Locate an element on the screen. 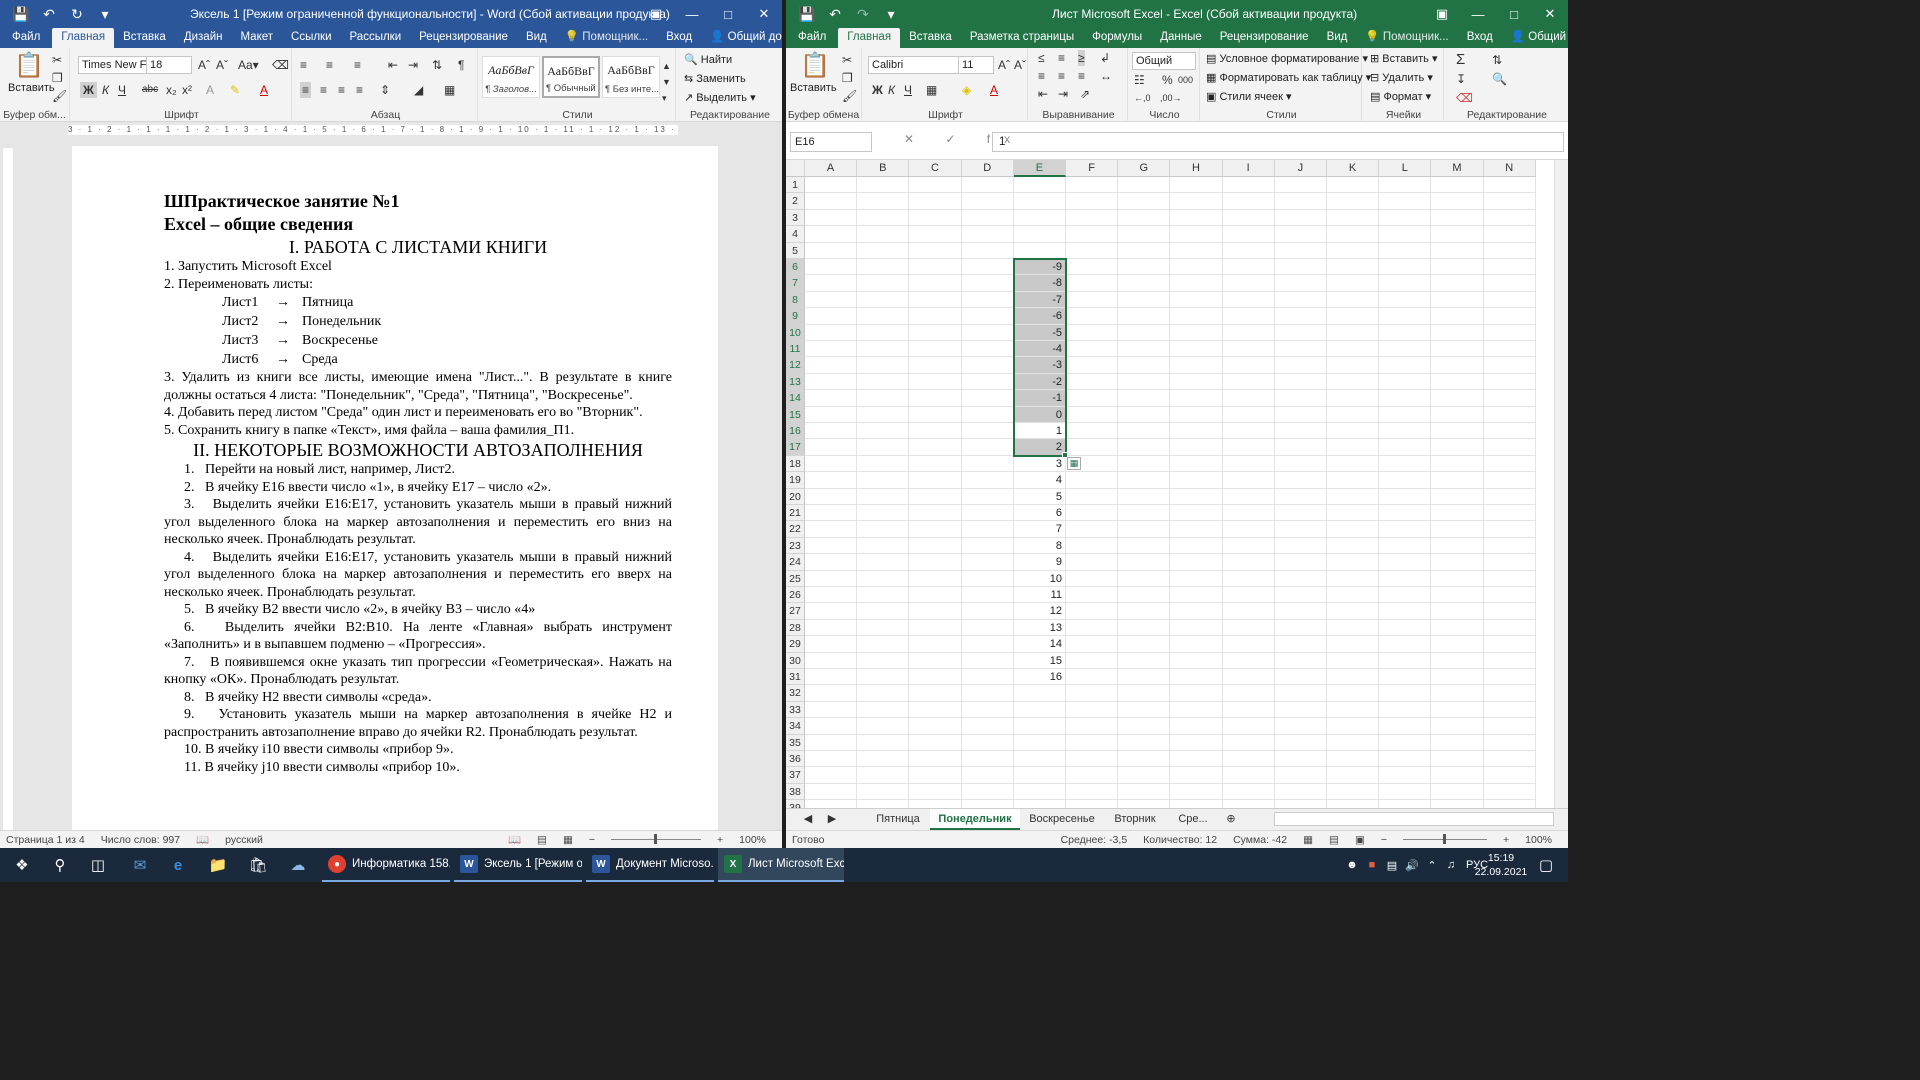 The height and width of the screenshot is (1080, 1920). zoom-slider is located at coordinates (656, 839).